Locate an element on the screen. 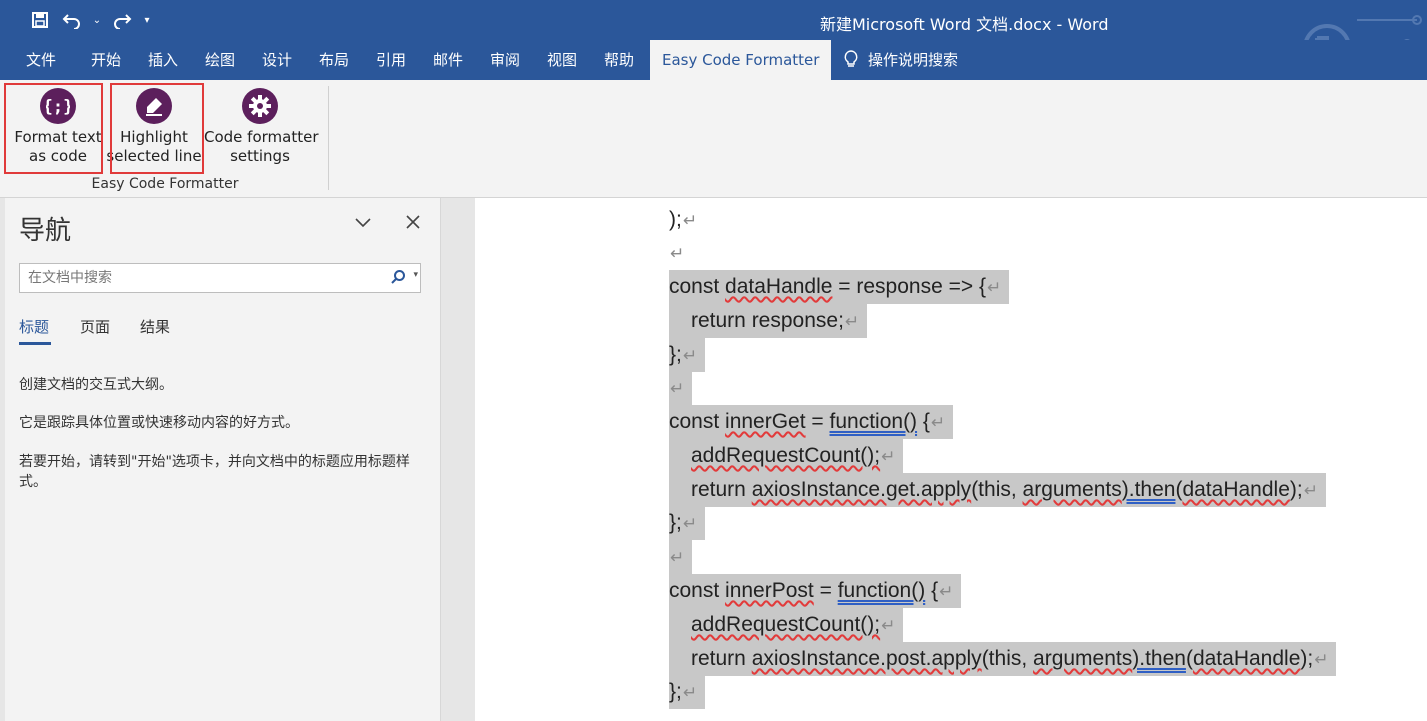  tab-help: 帮助 is located at coordinates (619, 60).